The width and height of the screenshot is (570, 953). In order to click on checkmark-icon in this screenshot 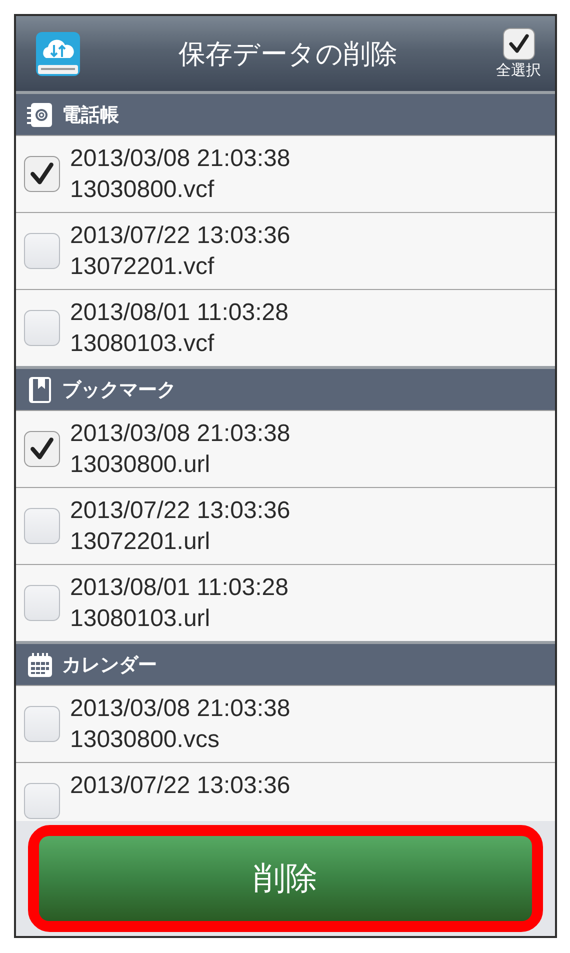, I will do `click(518, 44)`.